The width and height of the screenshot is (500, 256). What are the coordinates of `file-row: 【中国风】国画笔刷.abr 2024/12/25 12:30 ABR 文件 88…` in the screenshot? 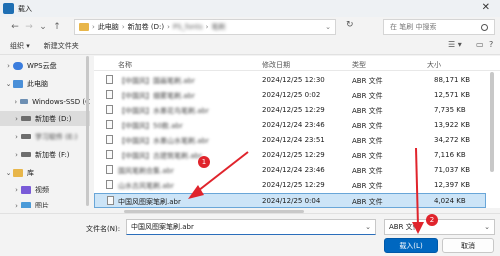 It's located at (290, 79).